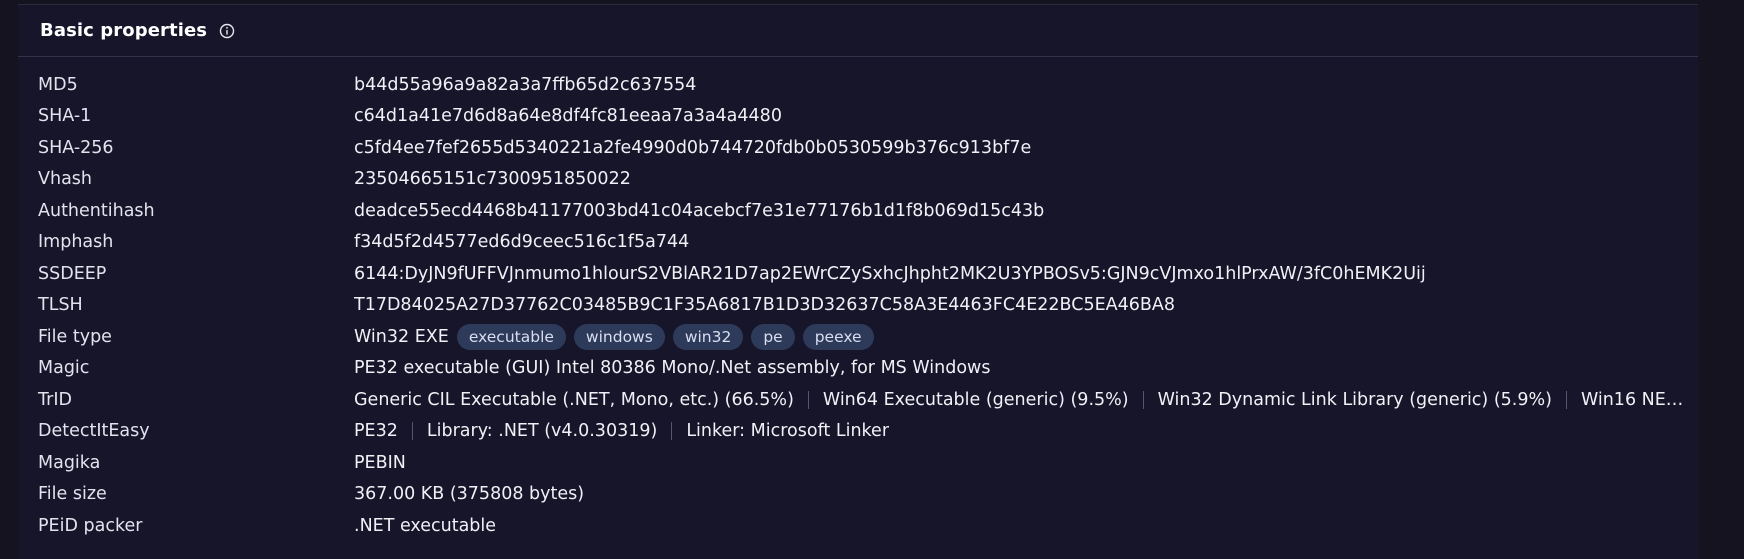  I want to click on property-label: Magic, so click(64, 368).